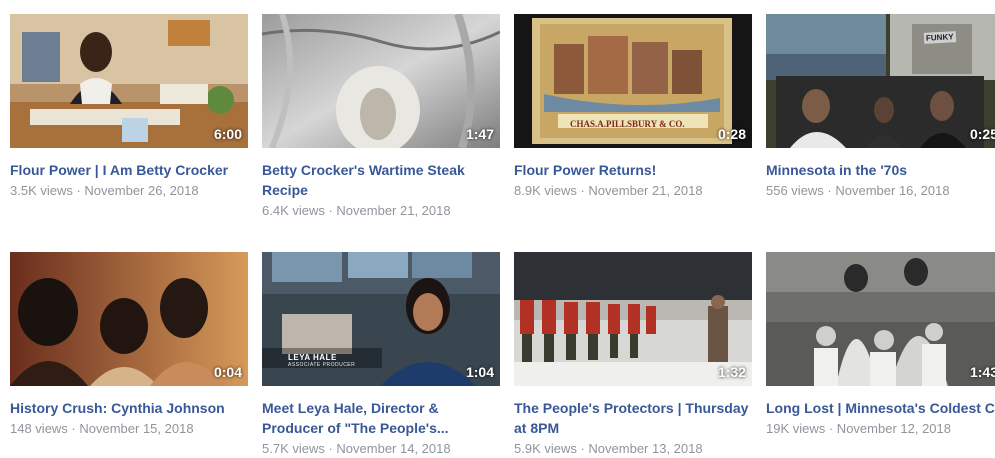 Image resolution: width=995 pixels, height=458 pixels. Describe the element at coordinates (227, 134) in the screenshot. I see `video-duration: 6:00` at that location.